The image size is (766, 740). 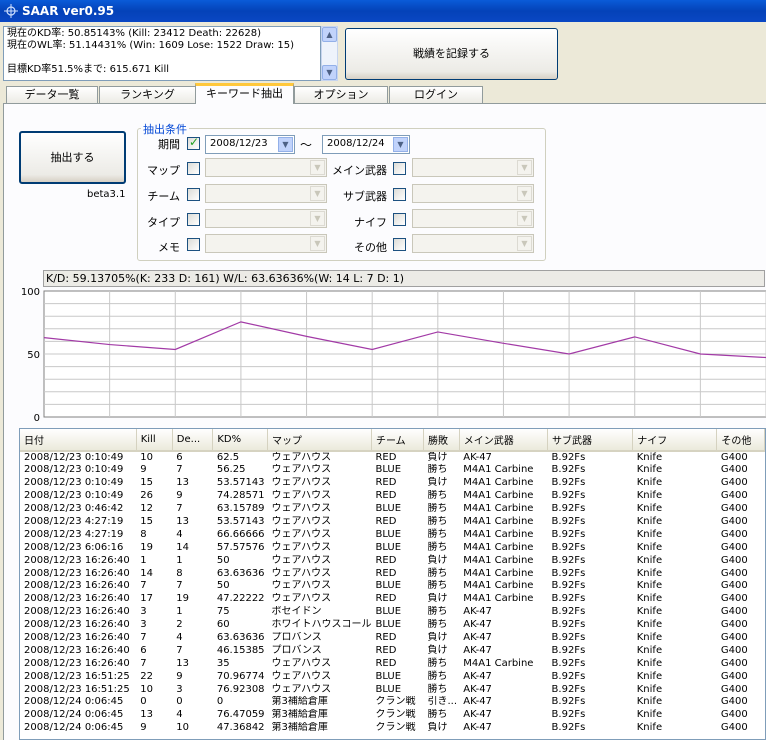 I want to click on sub-weapon-filter-checkbox, so click(x=399, y=194).